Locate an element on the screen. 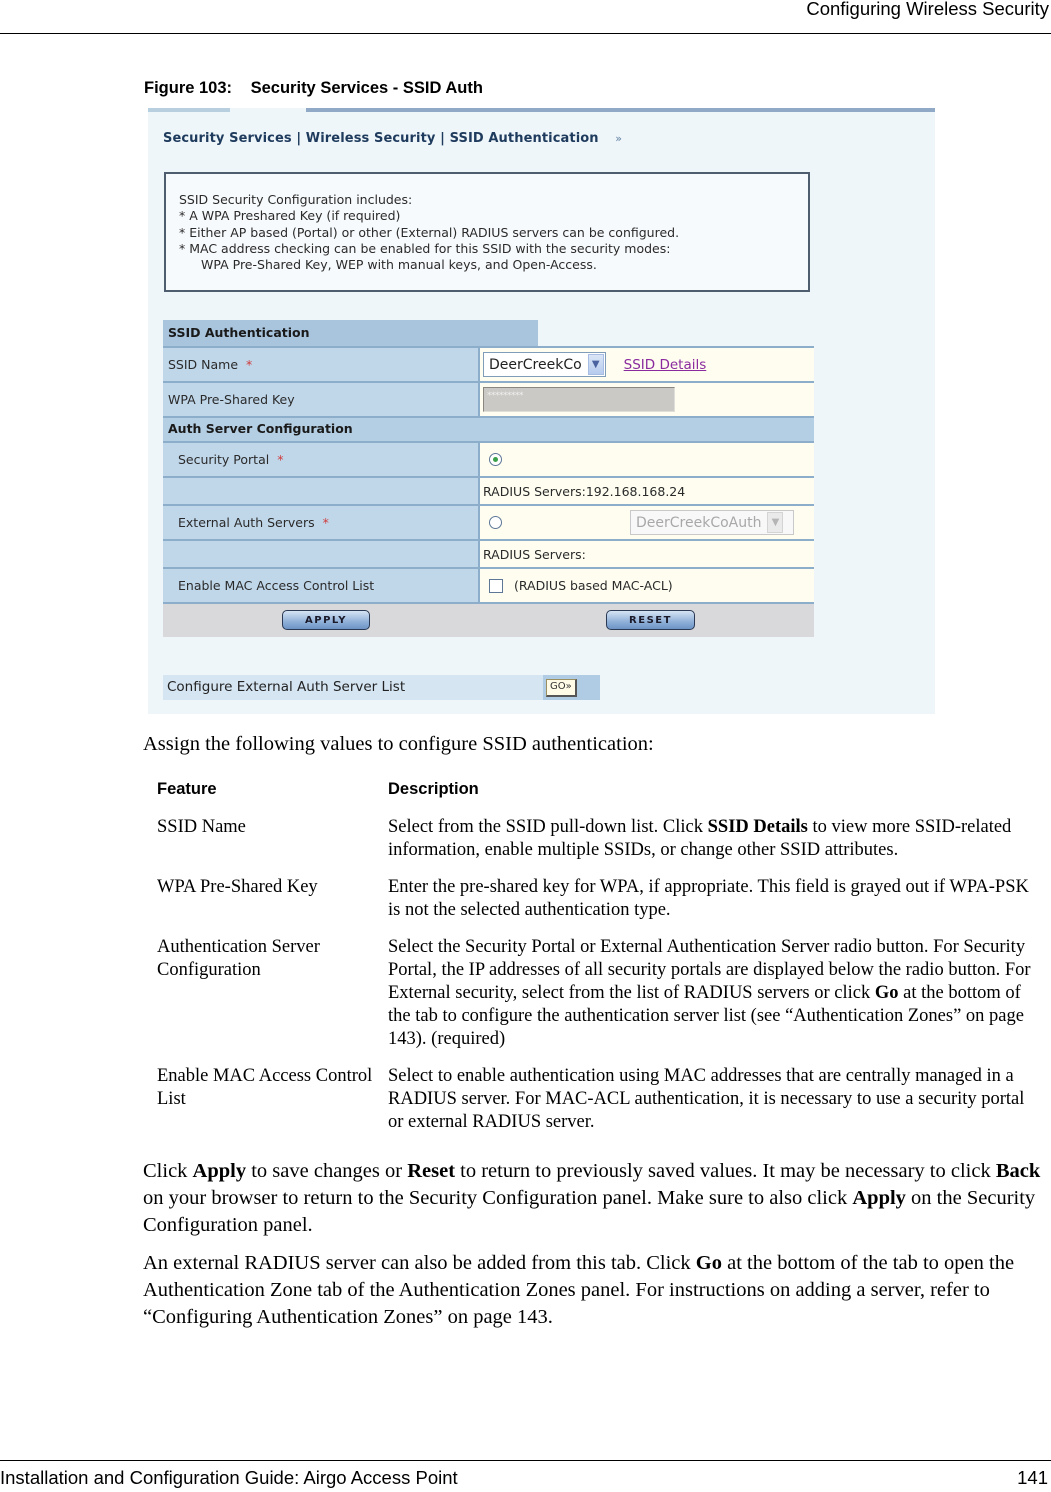 The image size is (1051, 1492). apply-button: APPLY is located at coordinates (326, 620).